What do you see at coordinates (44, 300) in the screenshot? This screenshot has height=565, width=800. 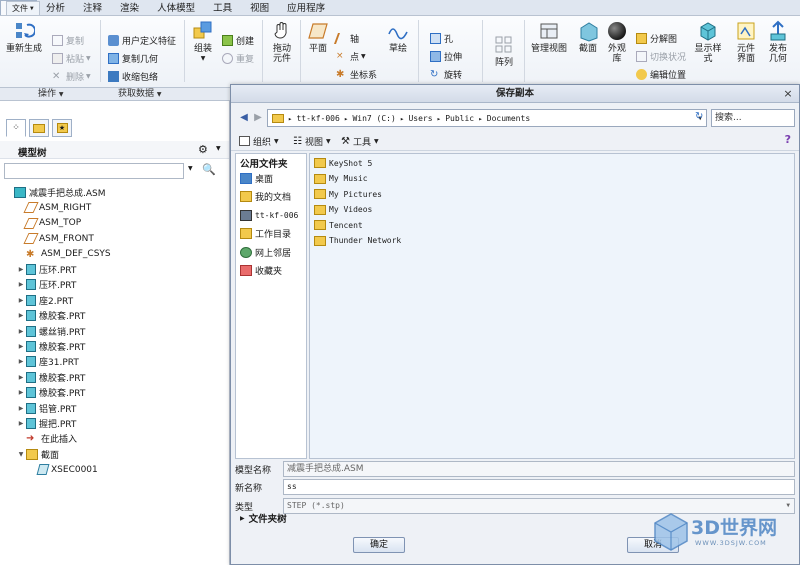 I see `tree-item: ▶ 座2.PRT` at bounding box center [44, 300].